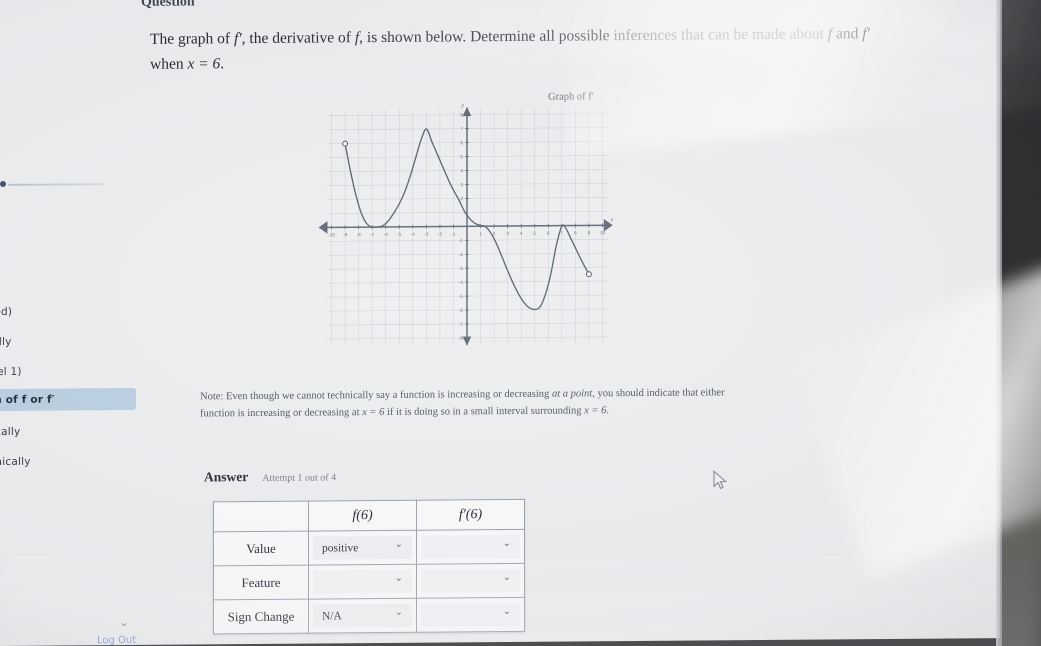 This screenshot has width=1041, height=646. I want to click on svg-text: 1, so click(480, 233).